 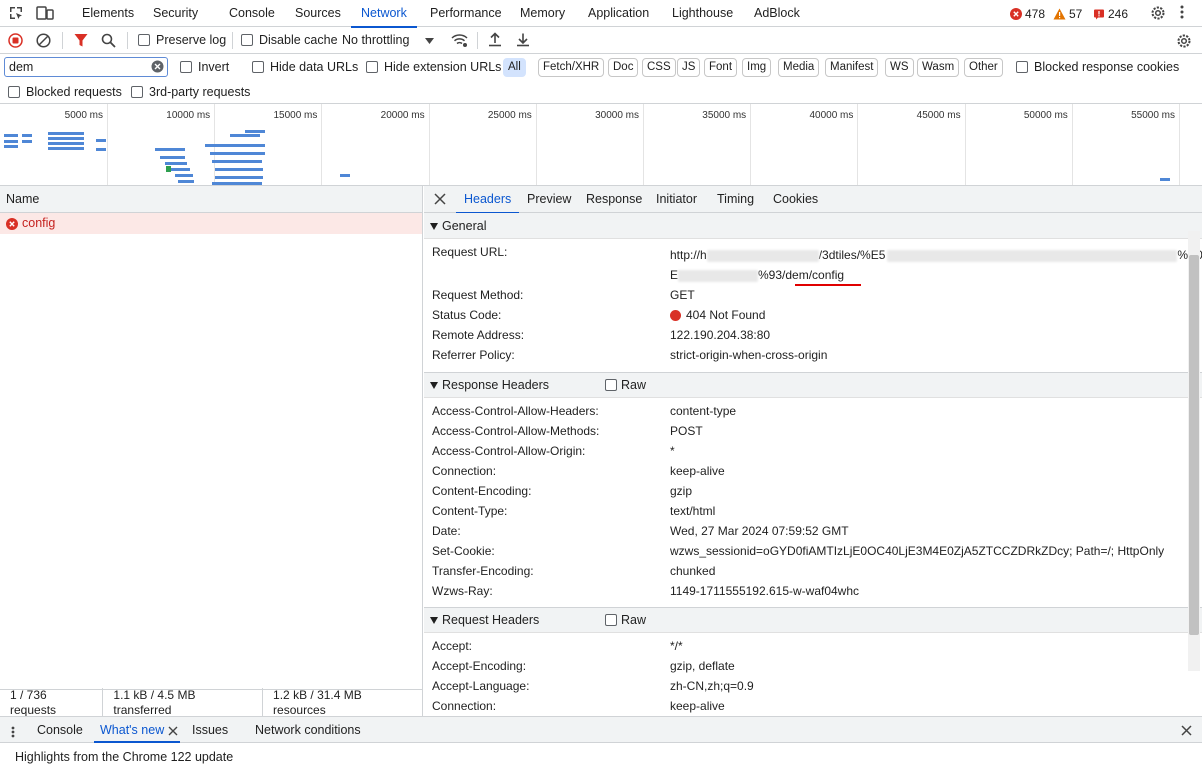 What do you see at coordinates (938, 67) in the screenshot?
I see `type-filter-wasm: Wasm` at bounding box center [938, 67].